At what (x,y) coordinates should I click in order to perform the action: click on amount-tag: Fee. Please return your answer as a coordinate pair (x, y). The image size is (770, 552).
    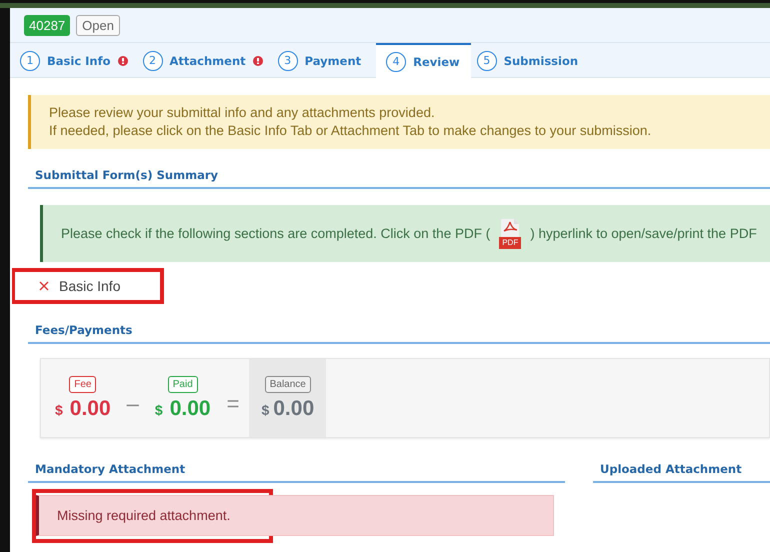
    Looking at the image, I should click on (82, 384).